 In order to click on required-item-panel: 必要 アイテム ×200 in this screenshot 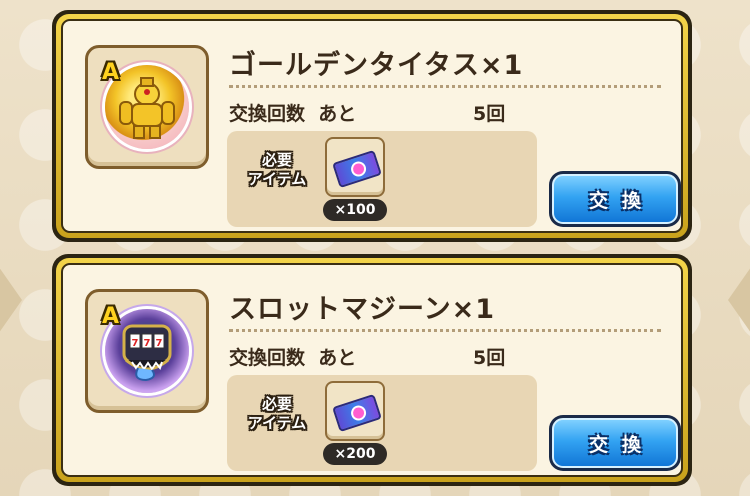, I will do `click(382, 423)`.